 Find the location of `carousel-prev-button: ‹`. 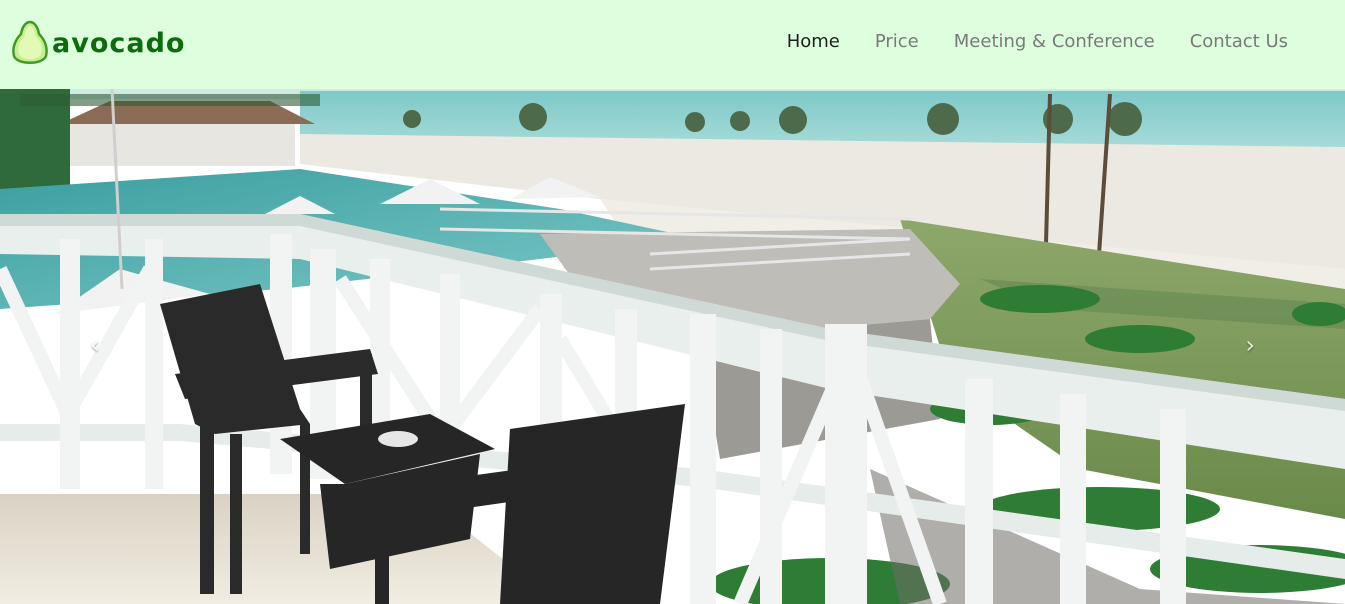

carousel-prev-button: ‹ is located at coordinates (100, 346).